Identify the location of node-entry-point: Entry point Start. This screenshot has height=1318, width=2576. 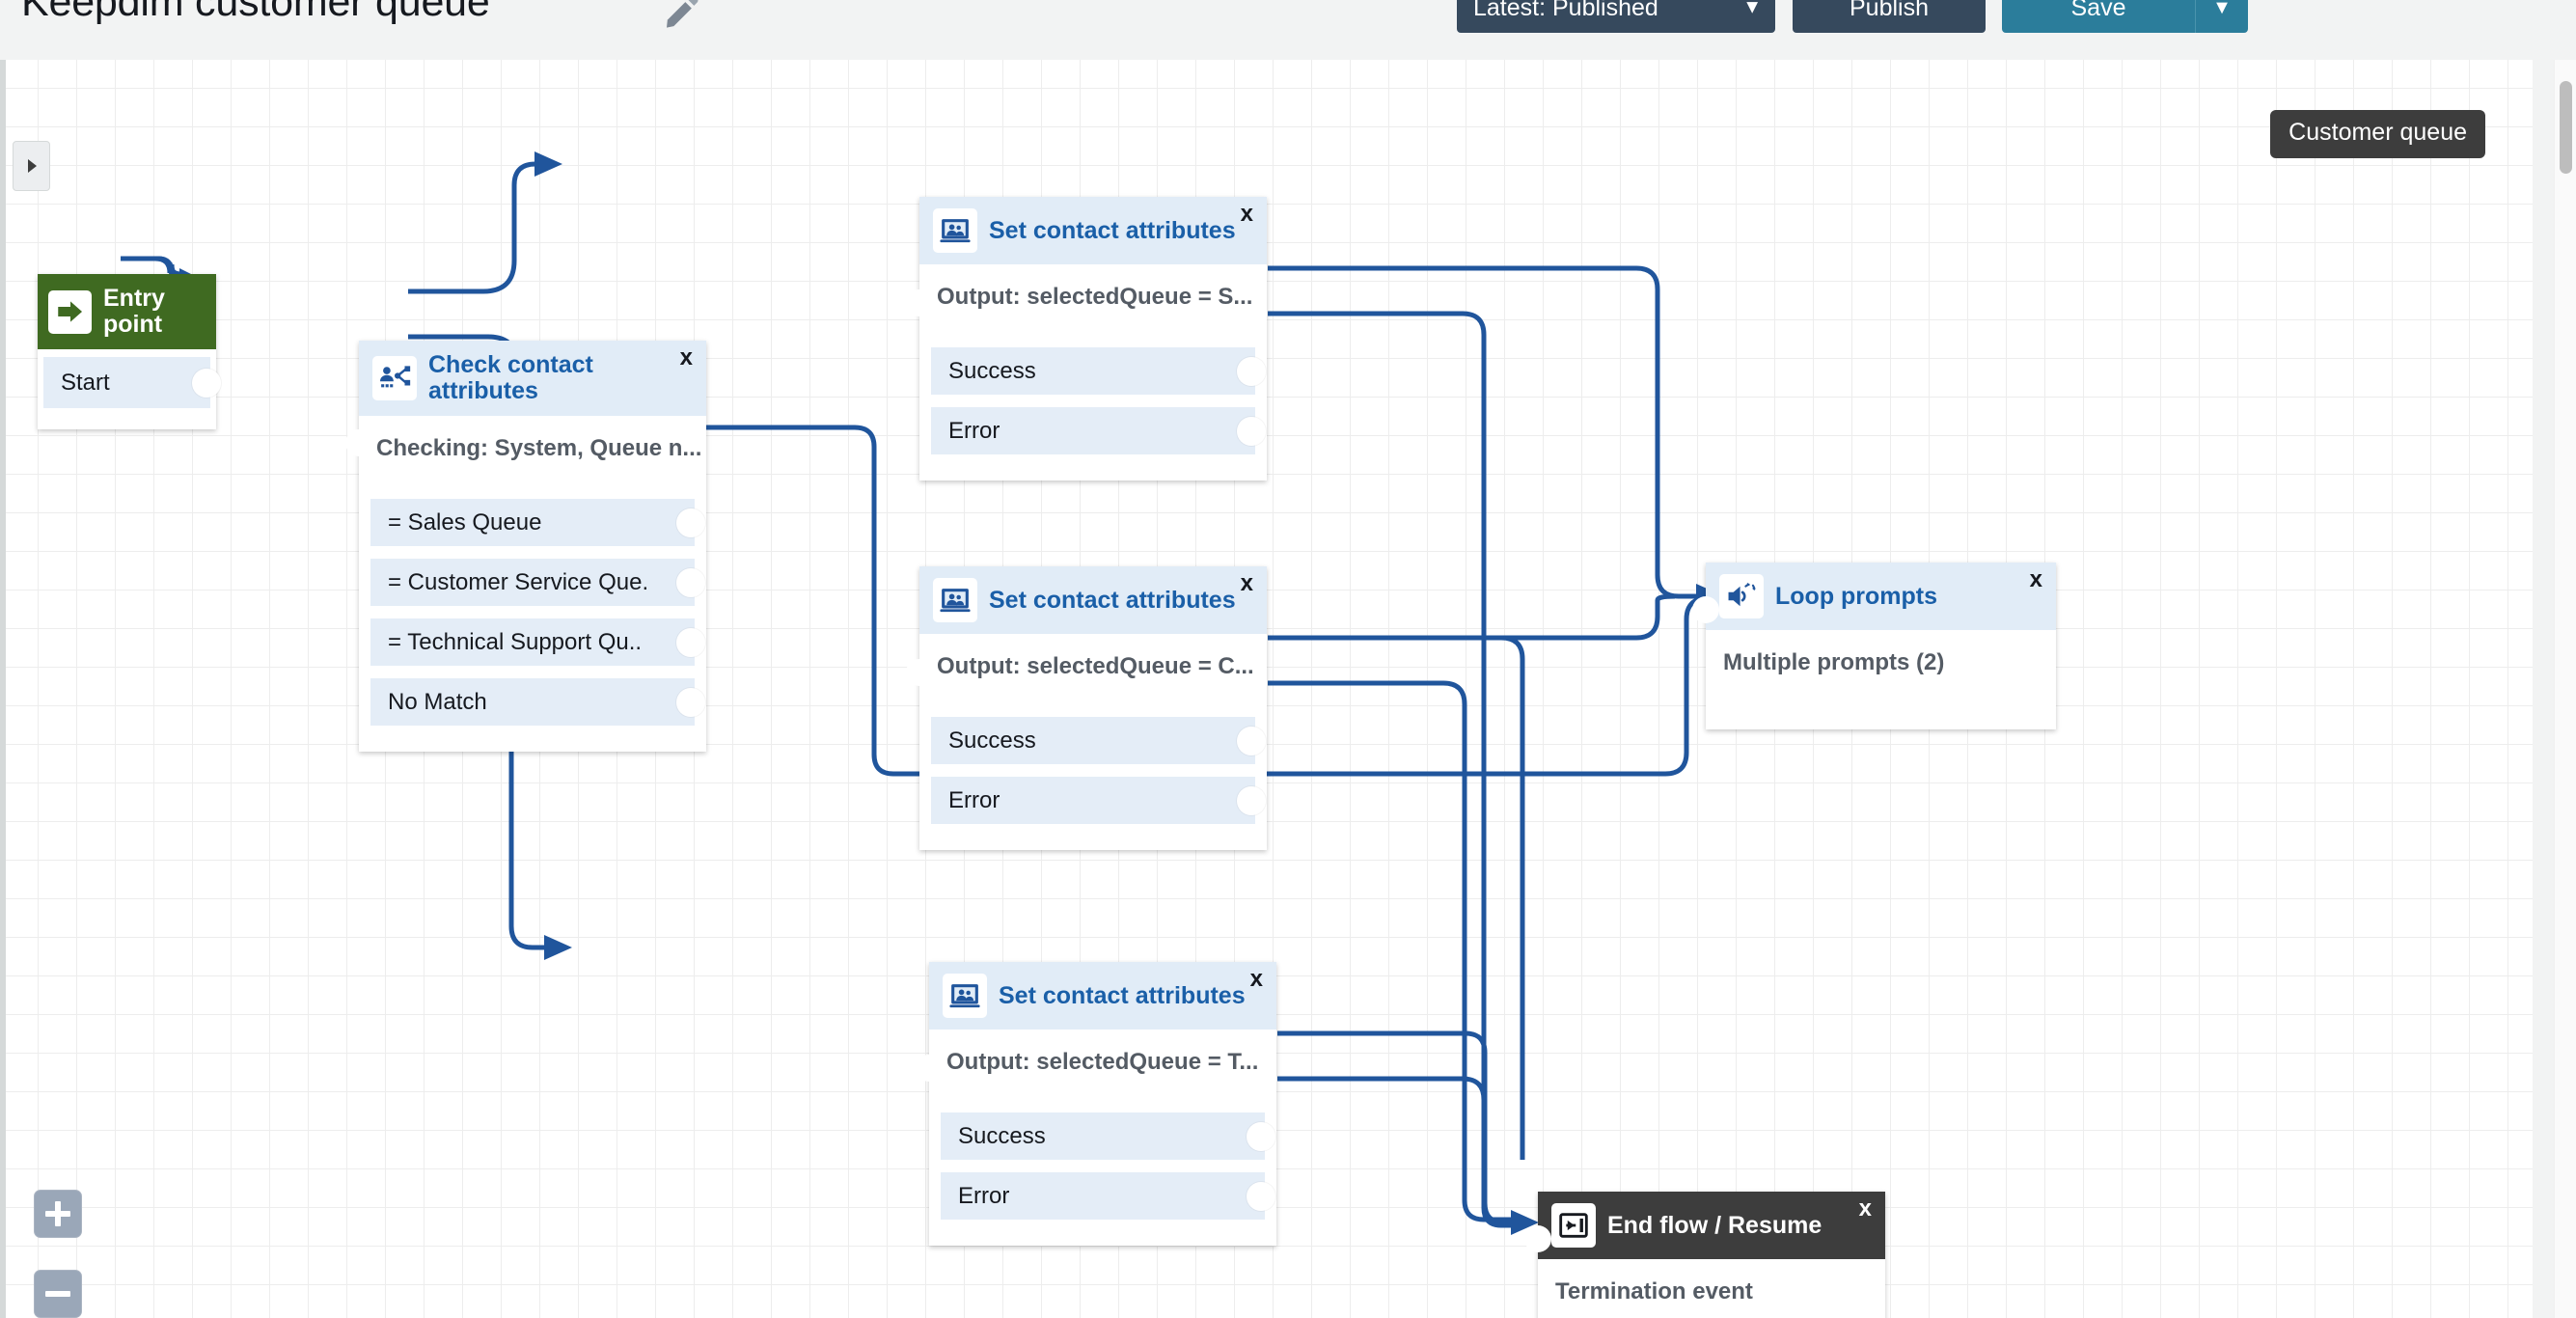
(129, 351).